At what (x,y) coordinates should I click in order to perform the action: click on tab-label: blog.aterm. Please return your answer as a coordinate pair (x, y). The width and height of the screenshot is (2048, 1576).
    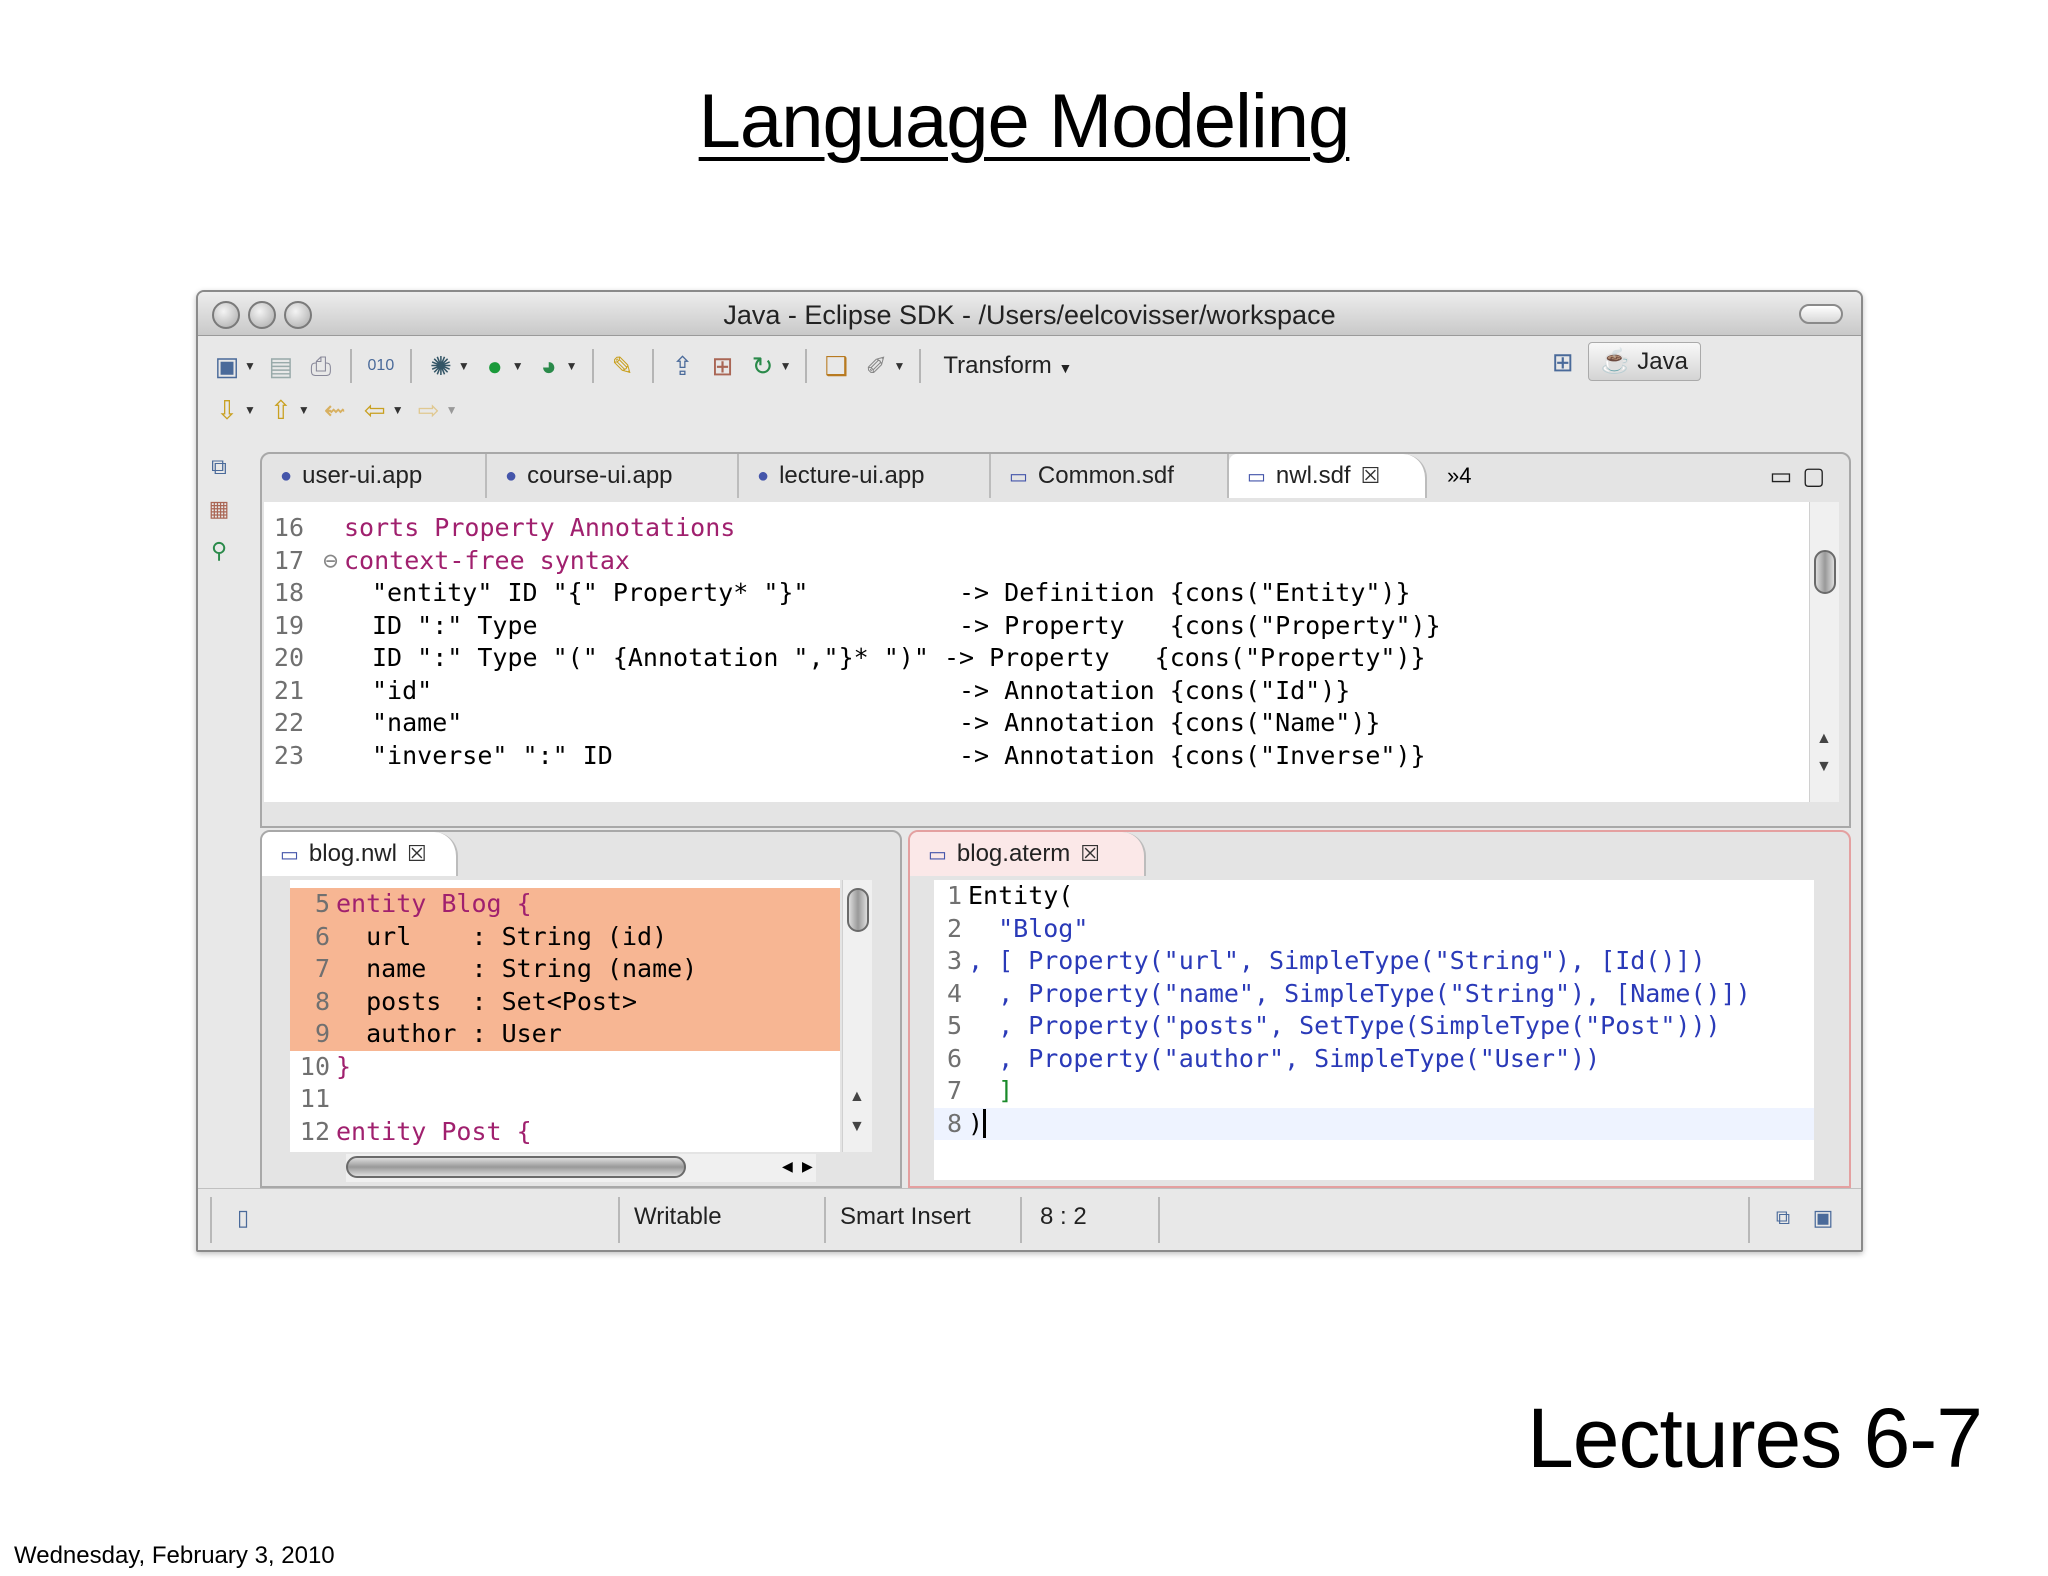
    Looking at the image, I should click on (1013, 853).